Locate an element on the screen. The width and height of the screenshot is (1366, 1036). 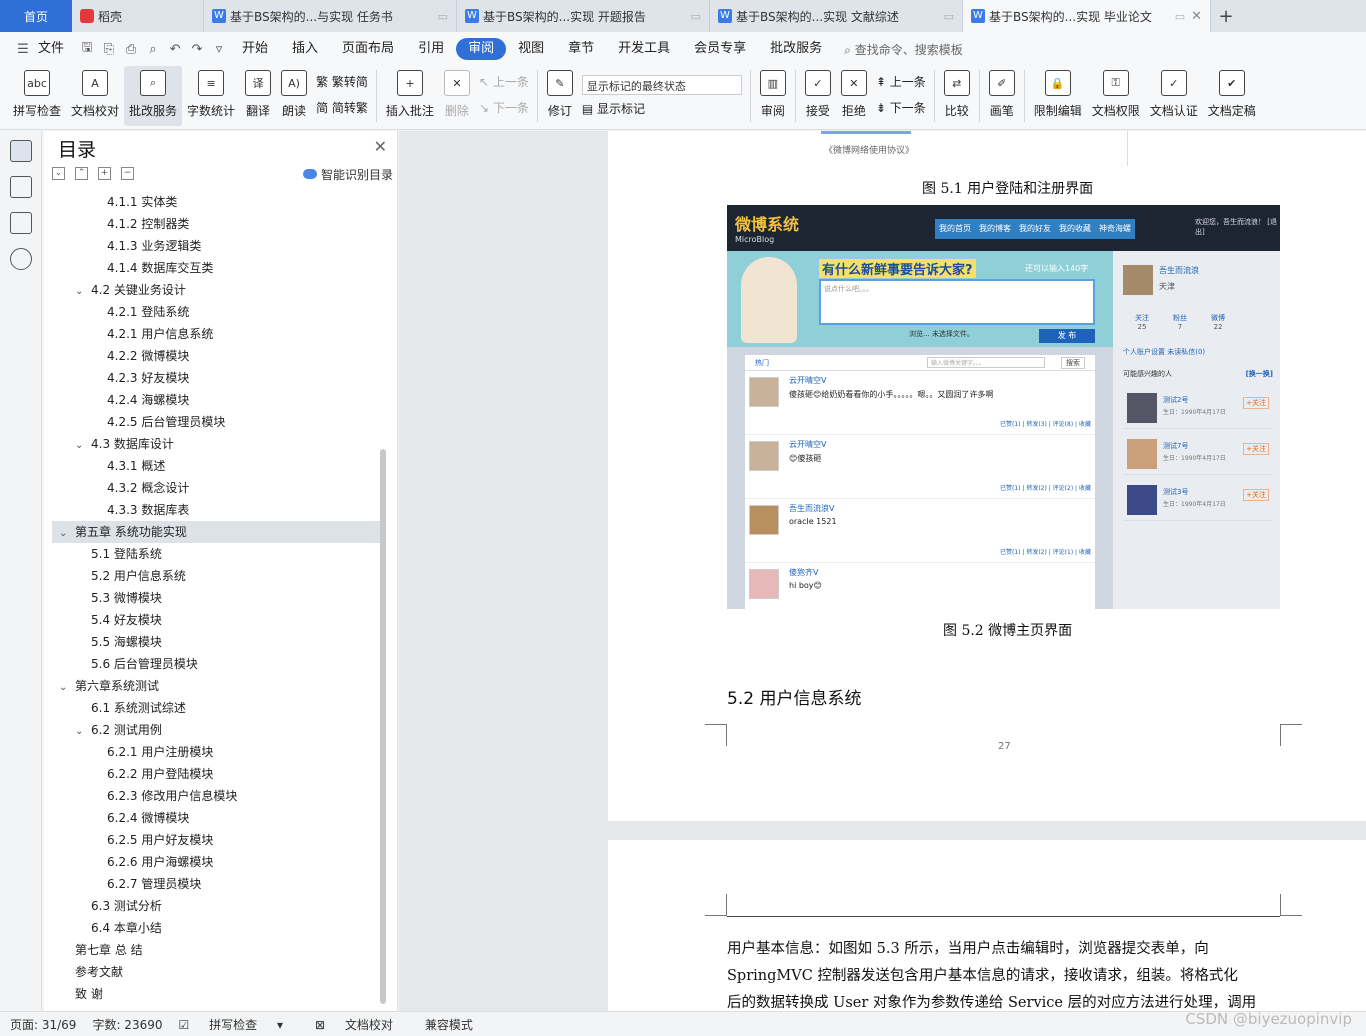
smart-toc-button: 智能识别目录 is located at coordinates (347, 174).